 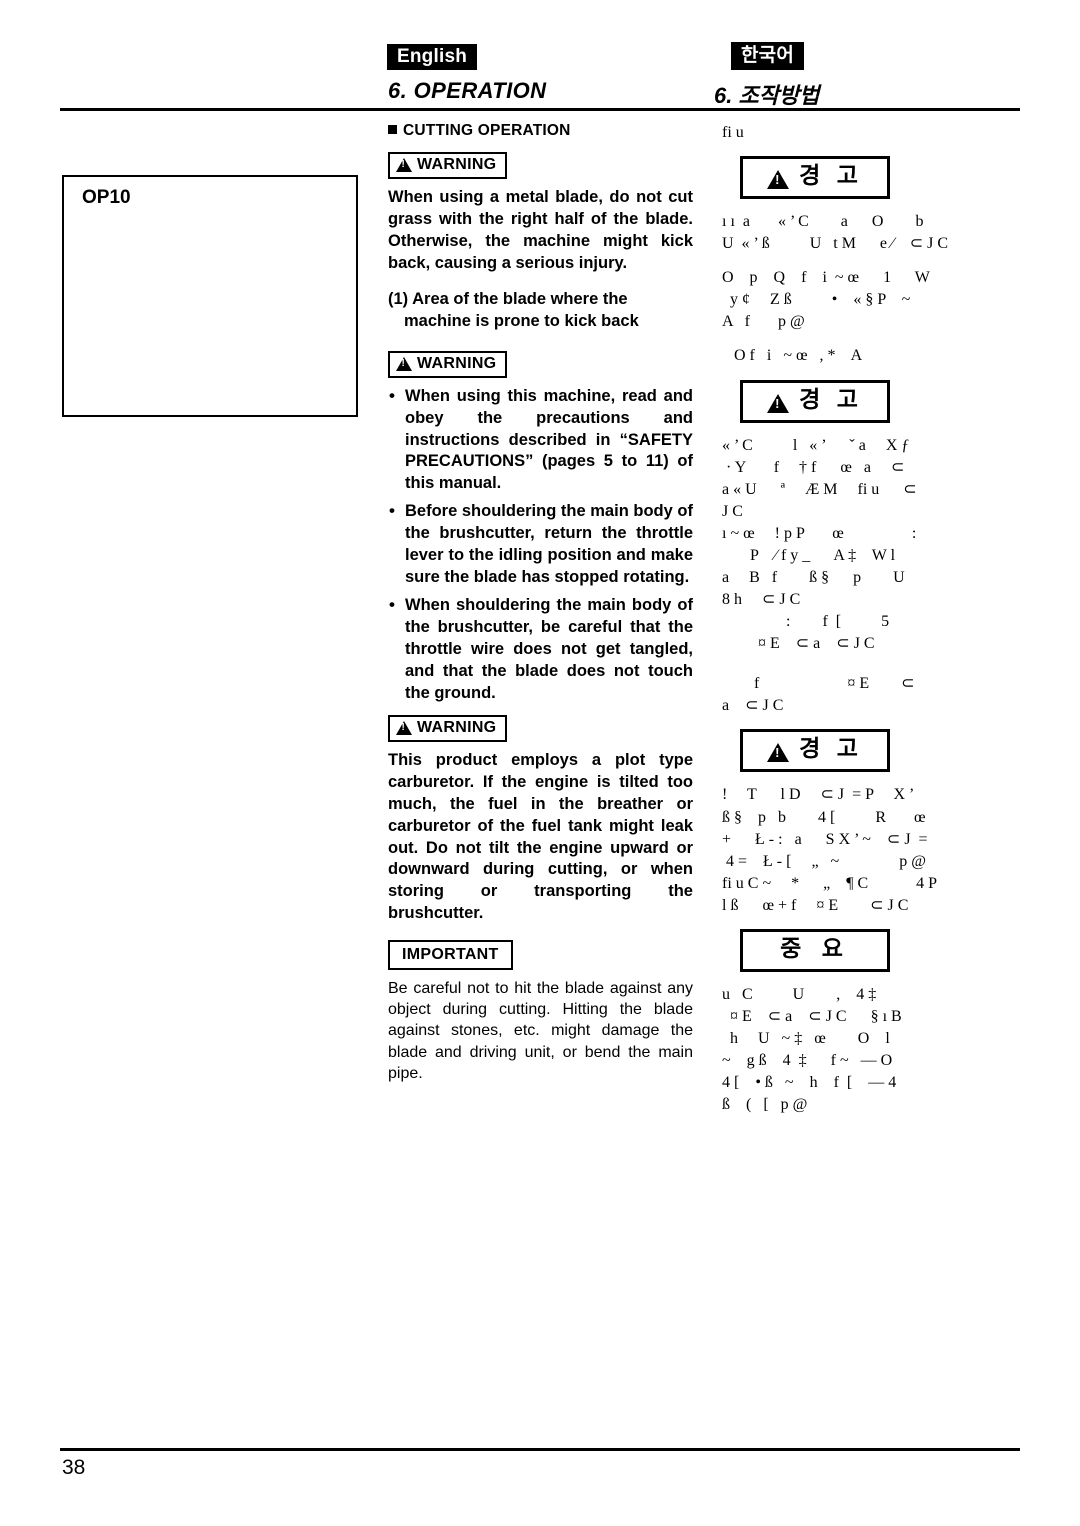 I want to click on korean-block-7-line-5: ß ( [ p @, so click(x=765, y=1105).